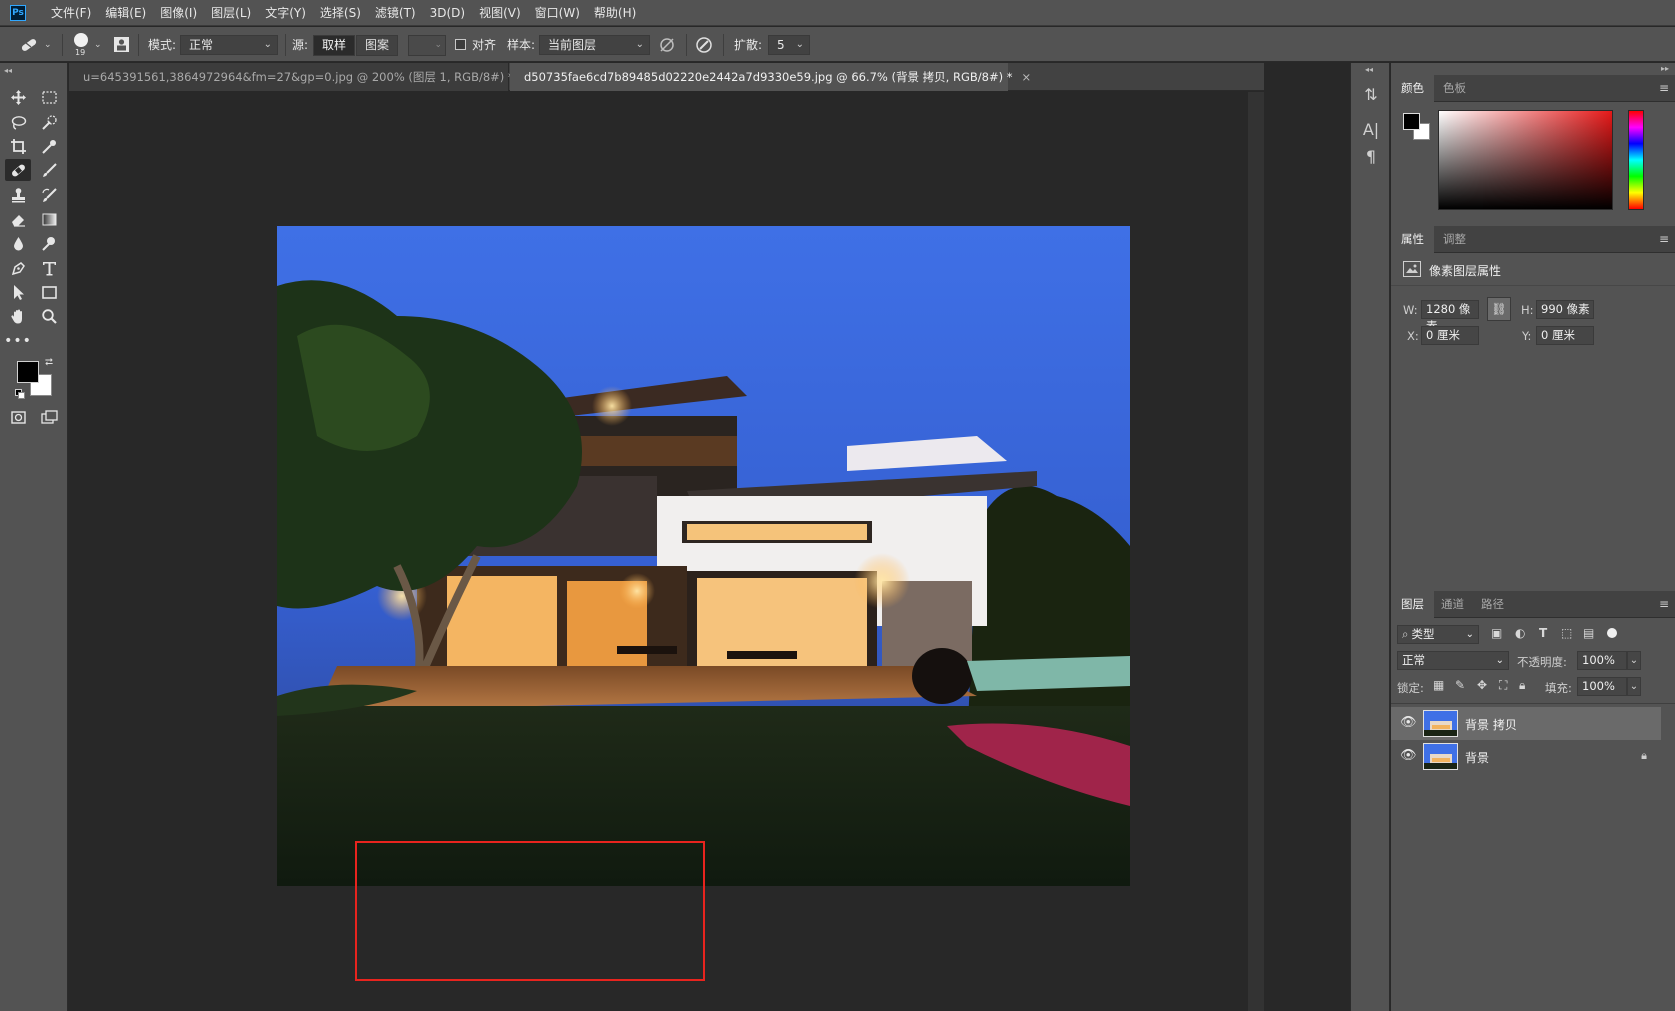 The width and height of the screenshot is (1675, 1011). Describe the element at coordinates (178, 13) in the screenshot. I see `menu-image: 图像(I)` at that location.